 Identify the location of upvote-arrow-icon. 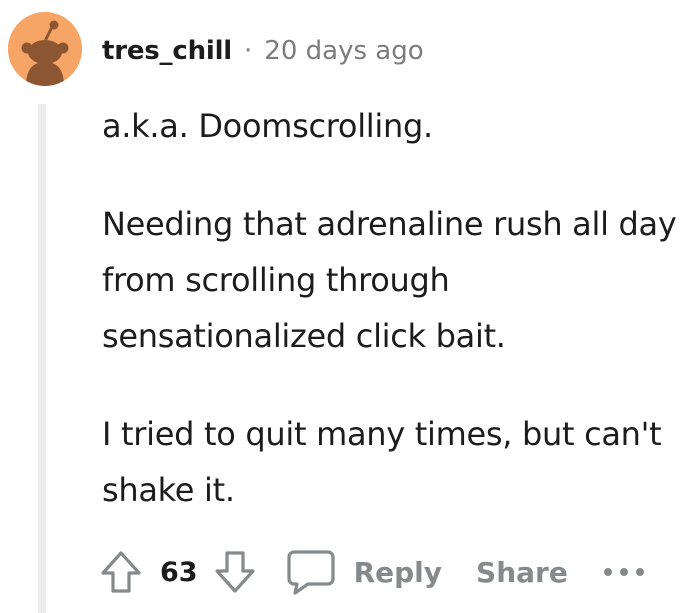
(121, 572).